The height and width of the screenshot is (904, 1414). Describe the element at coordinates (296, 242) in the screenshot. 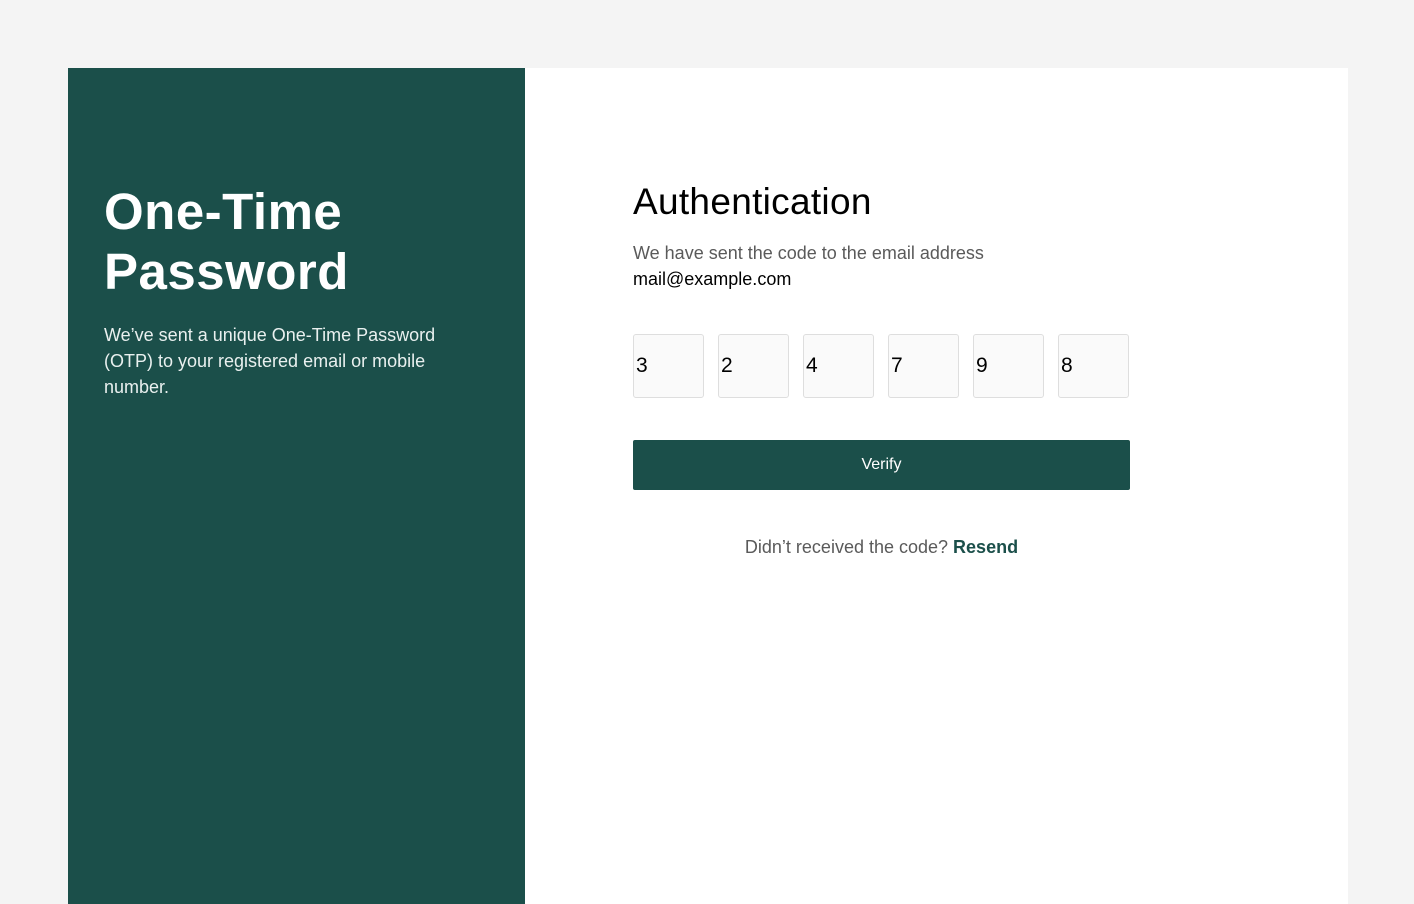

I see `intro-title: One-Time Password` at that location.